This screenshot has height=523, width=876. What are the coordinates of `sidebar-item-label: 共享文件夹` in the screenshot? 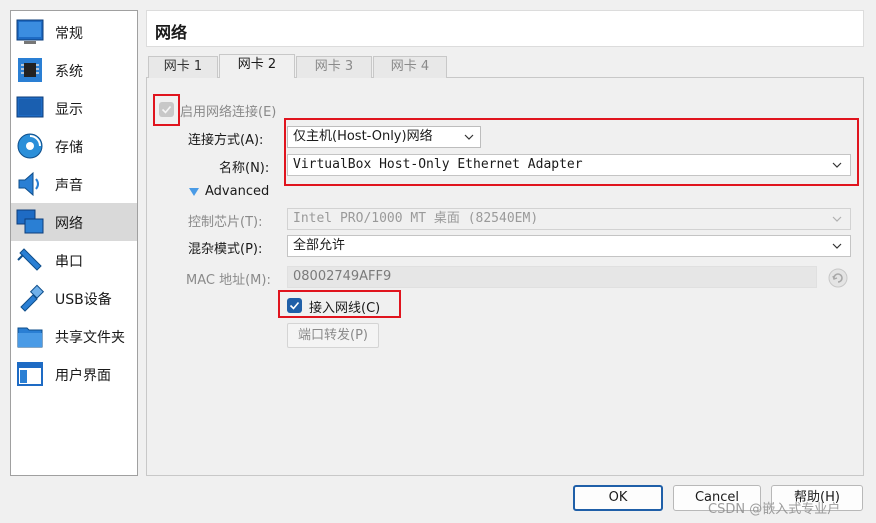 It's located at (90, 338).